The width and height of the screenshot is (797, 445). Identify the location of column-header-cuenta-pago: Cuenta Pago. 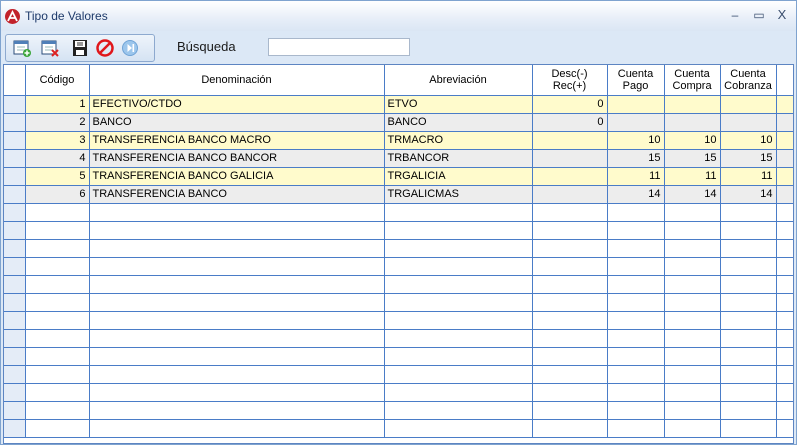
(636, 80).